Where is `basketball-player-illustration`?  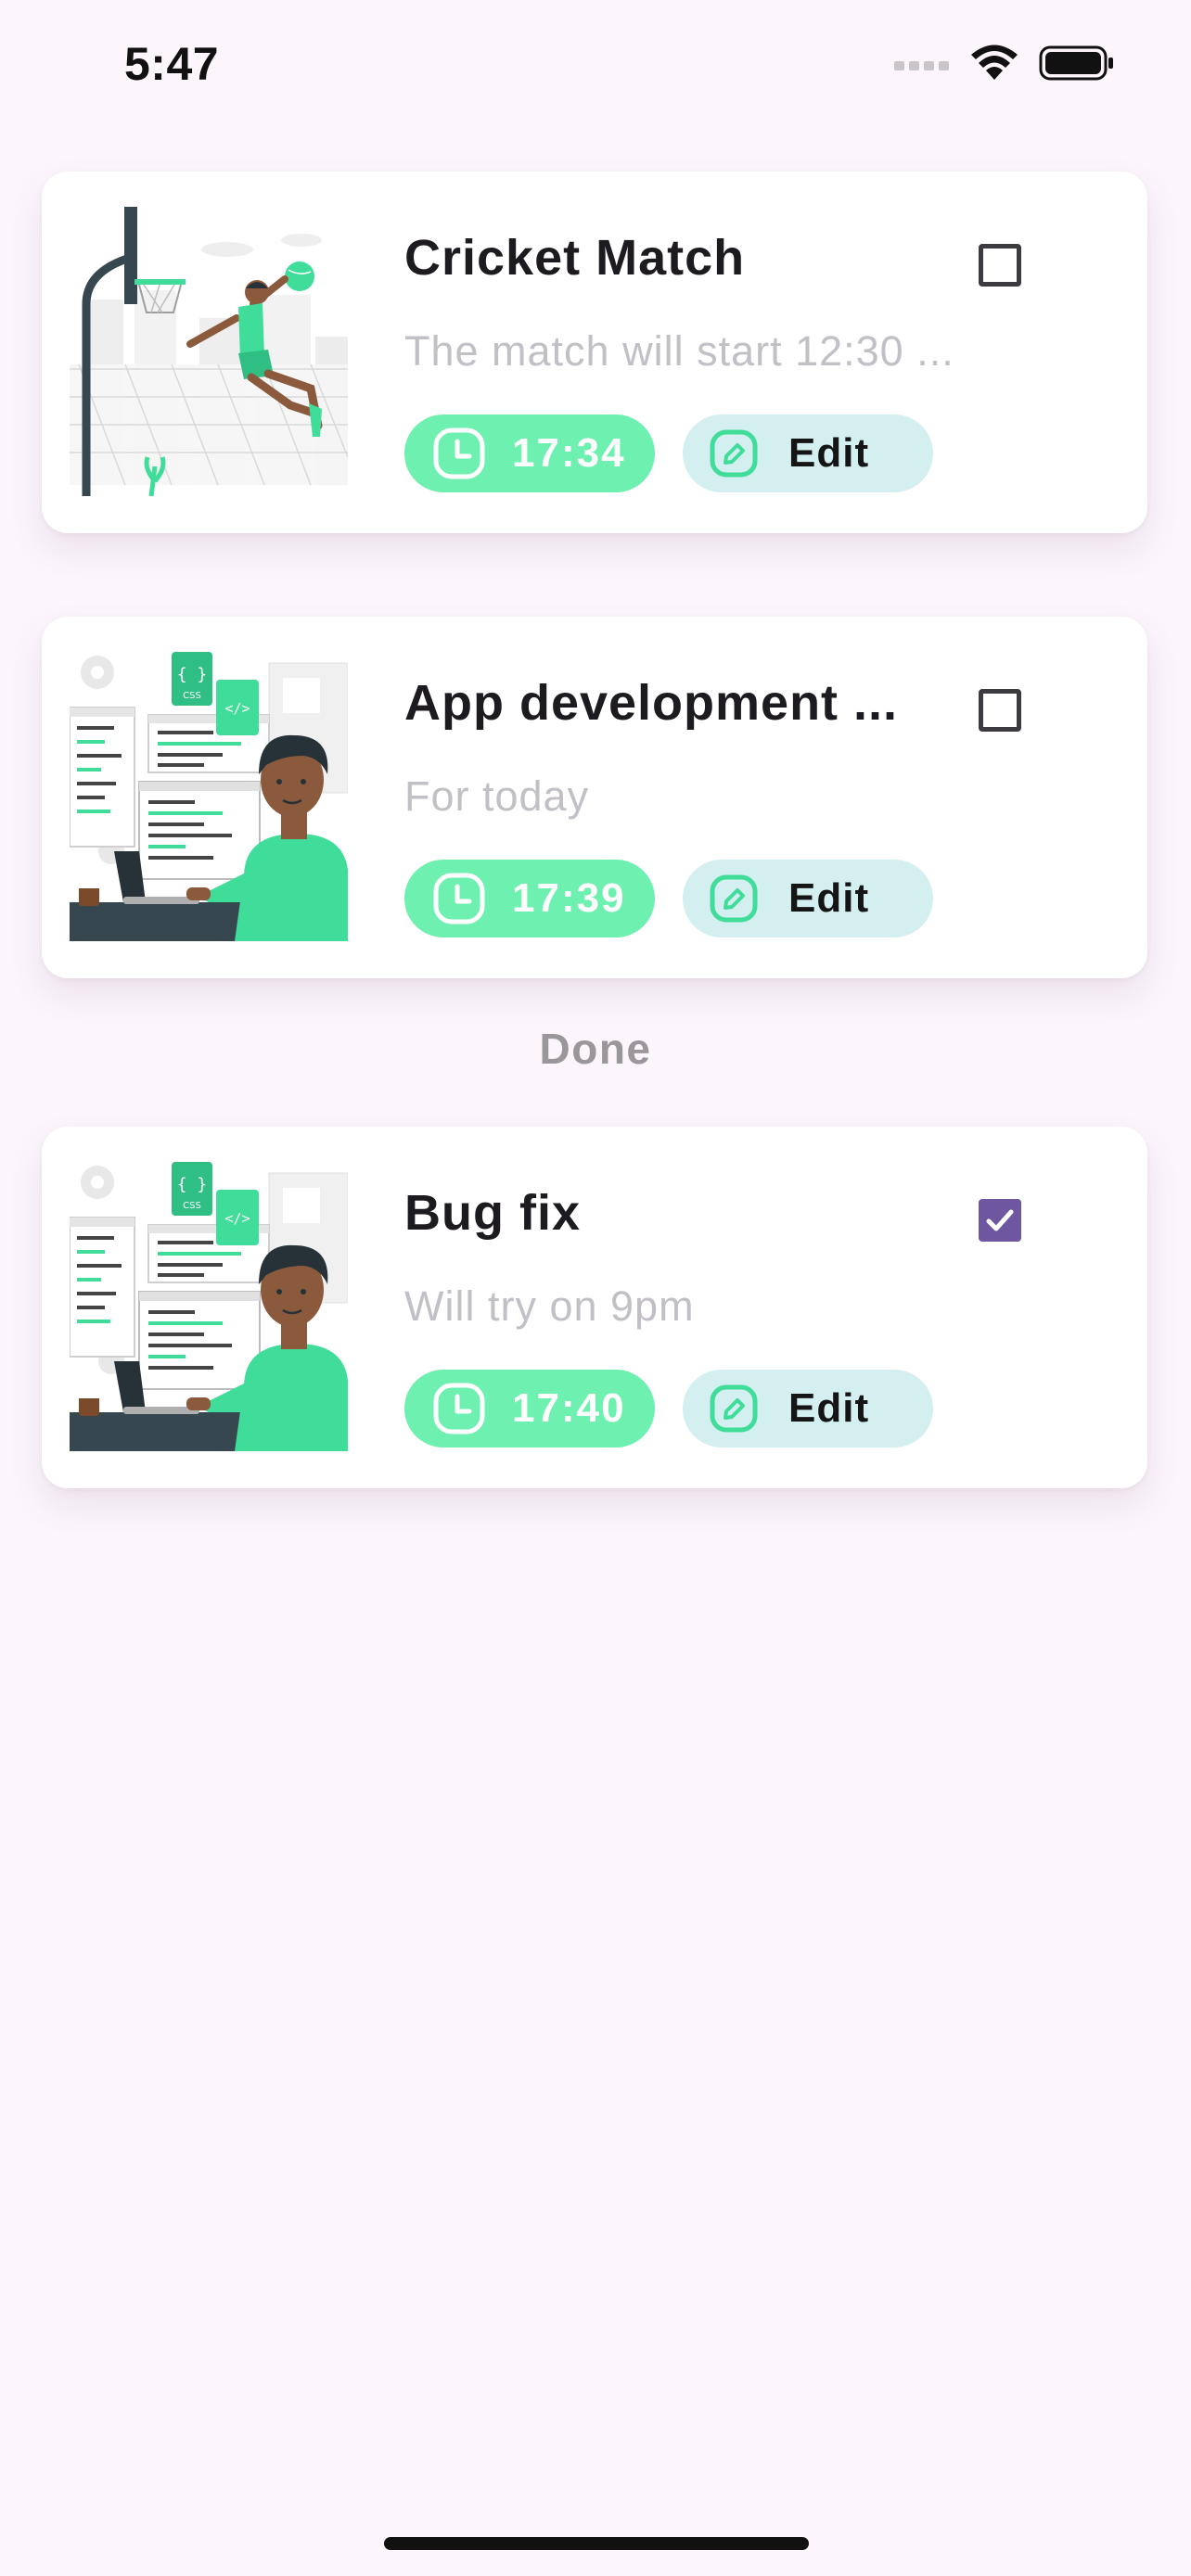 basketball-player-illustration is located at coordinates (209, 351).